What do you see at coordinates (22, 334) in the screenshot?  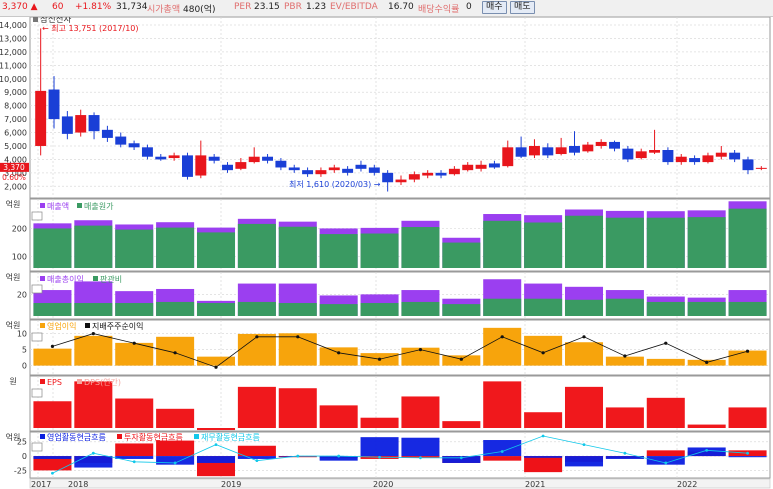 I see `y-tick-label: 10` at bounding box center [22, 334].